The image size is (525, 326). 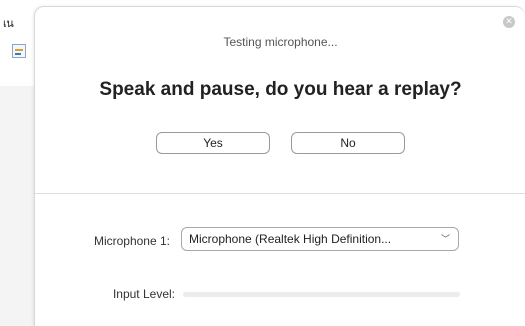 I want to click on close-icon: ✕, so click(x=509, y=22).